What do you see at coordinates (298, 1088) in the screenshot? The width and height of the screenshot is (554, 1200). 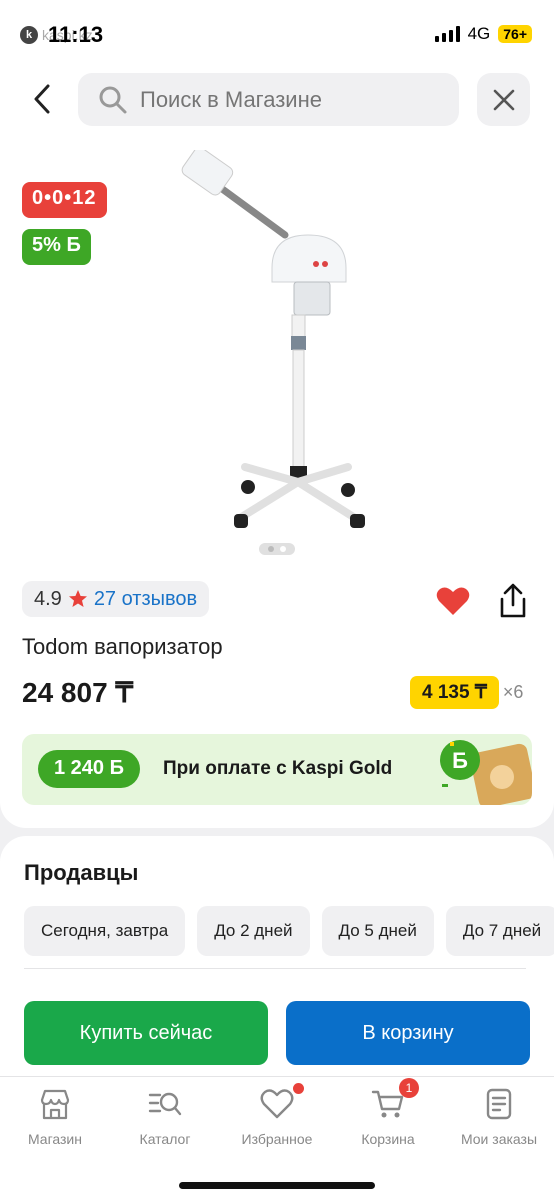 I see `favorites-dot` at bounding box center [298, 1088].